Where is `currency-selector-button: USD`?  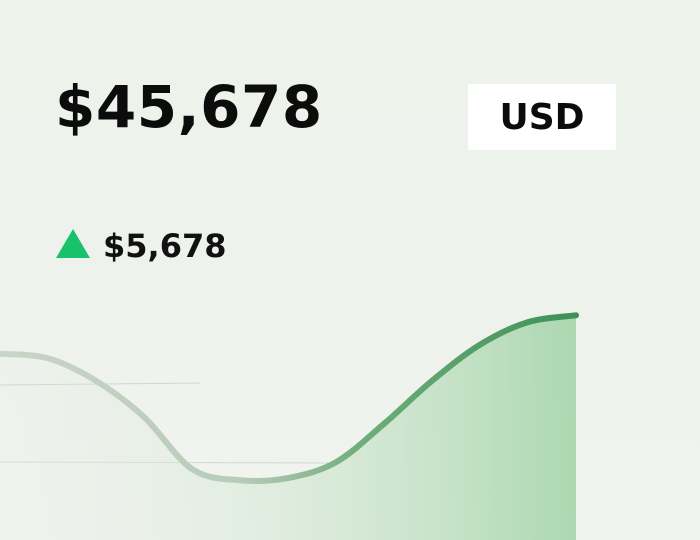 currency-selector-button: USD is located at coordinates (542, 117).